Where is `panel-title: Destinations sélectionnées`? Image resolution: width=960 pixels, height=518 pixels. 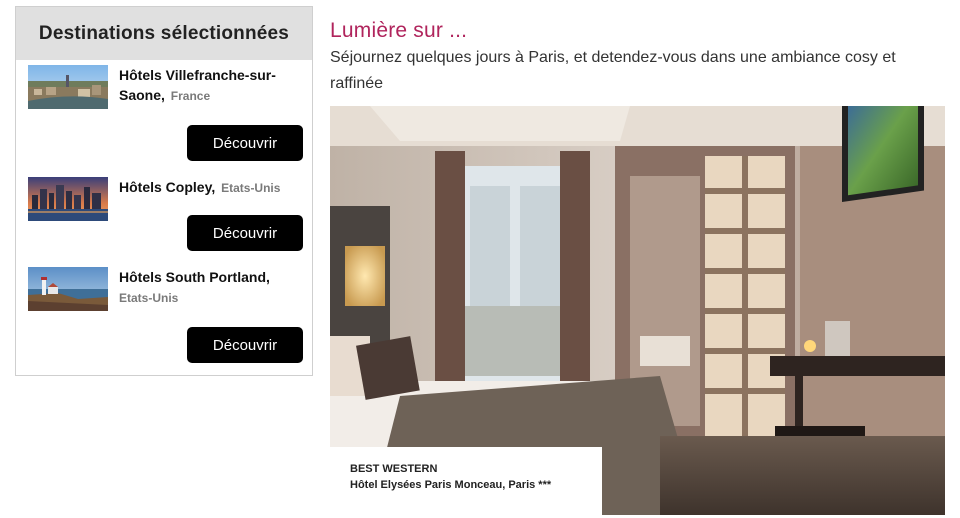 panel-title: Destinations sélectionnées is located at coordinates (164, 33).